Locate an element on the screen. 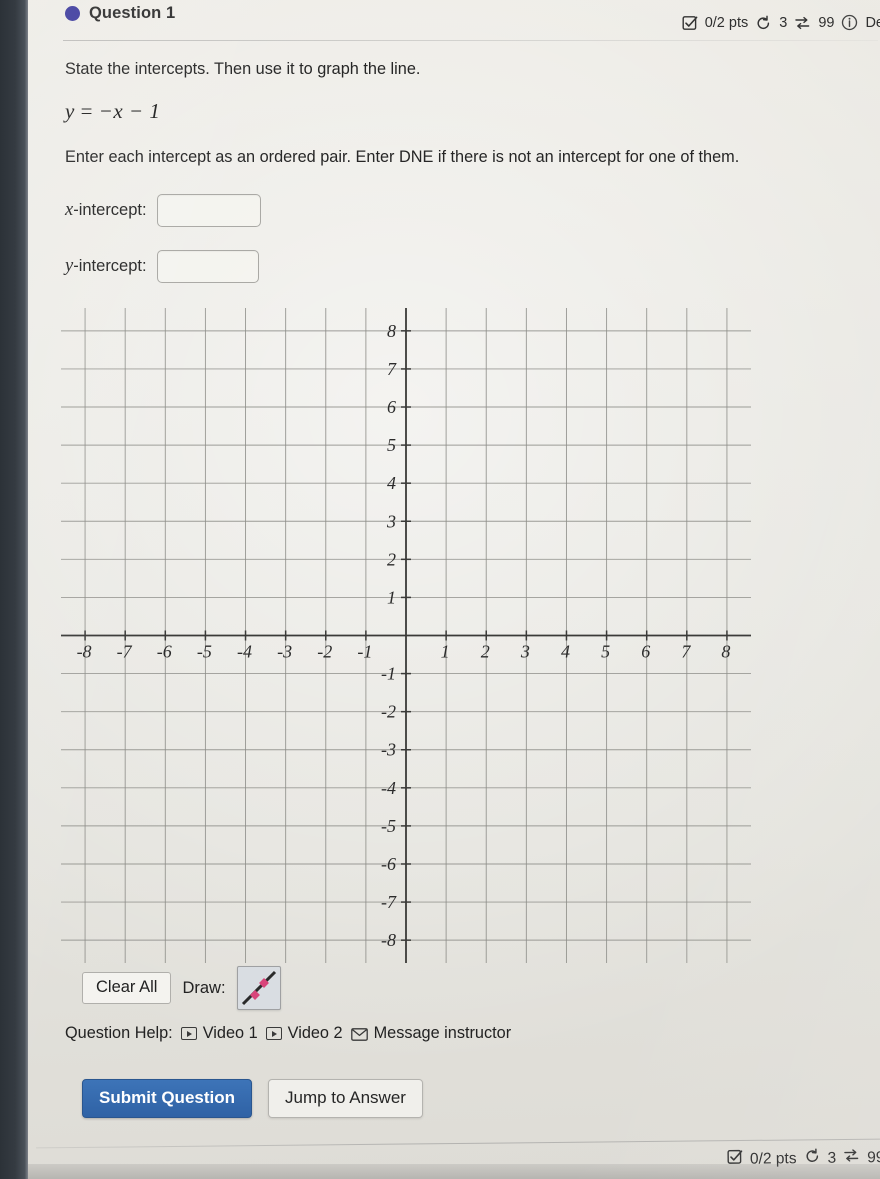 This screenshot has width=880, height=1179. message-instructor-label: Message instructor is located at coordinates (442, 1033).